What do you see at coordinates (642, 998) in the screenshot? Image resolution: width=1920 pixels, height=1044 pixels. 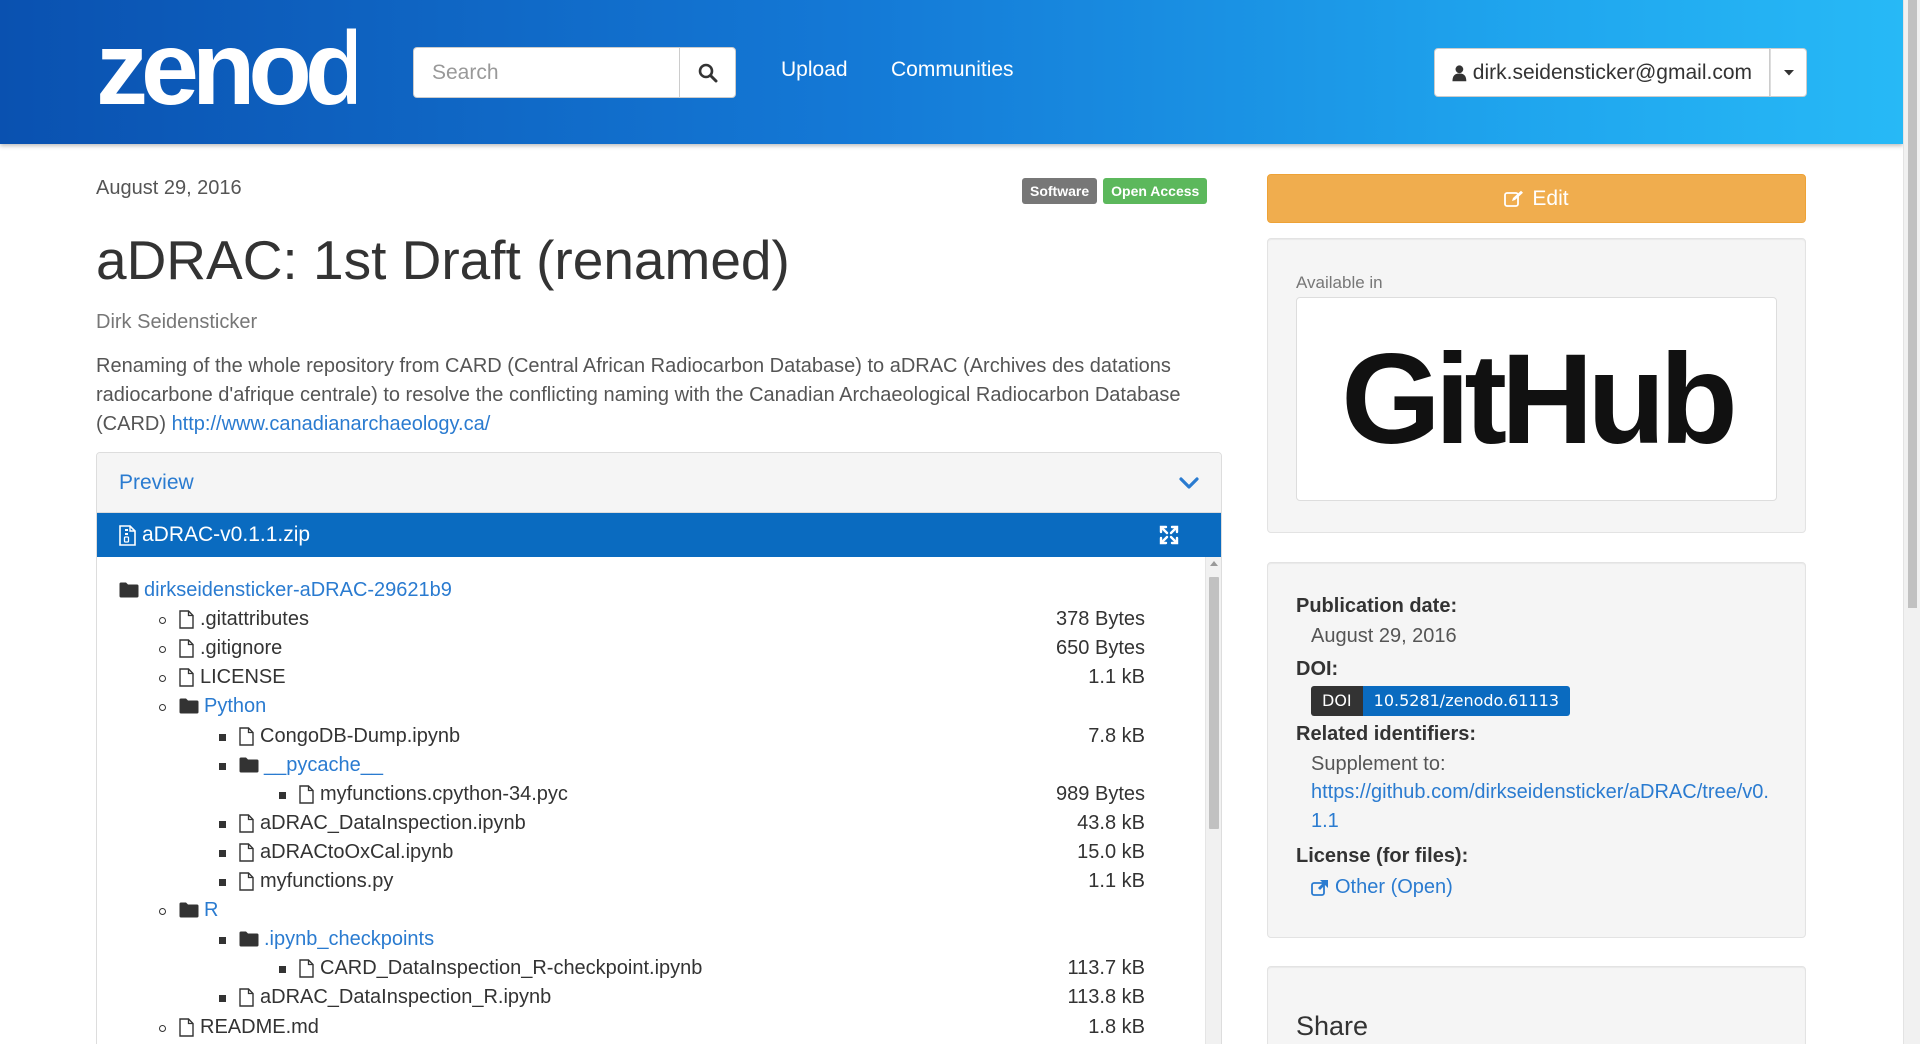 I see `tree-file-row: aDRAC_DataInspection_R.ipynb 113.8 kB` at bounding box center [642, 998].